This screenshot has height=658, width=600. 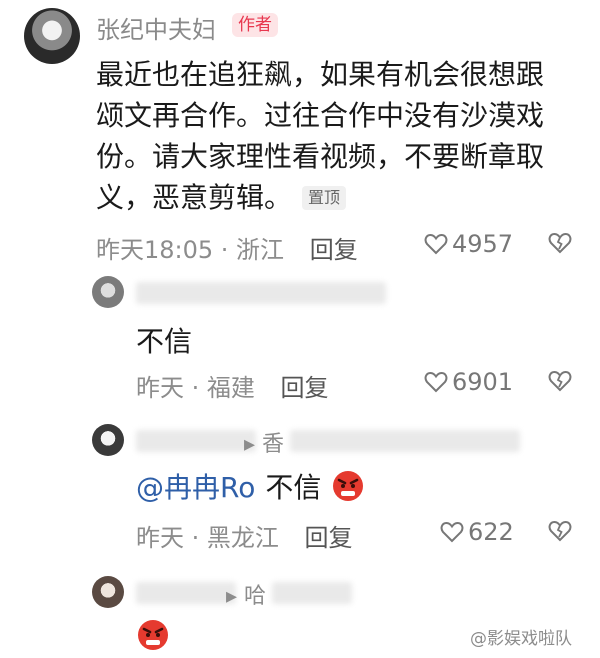 What do you see at coordinates (483, 244) in the screenshot?
I see `like-count: 4957` at bounding box center [483, 244].